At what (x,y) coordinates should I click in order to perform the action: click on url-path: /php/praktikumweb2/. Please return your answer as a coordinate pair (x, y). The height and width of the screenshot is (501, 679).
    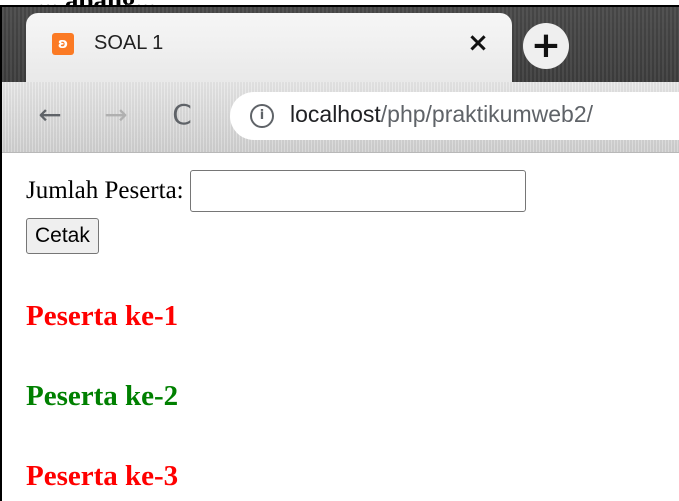
    Looking at the image, I should click on (487, 114).